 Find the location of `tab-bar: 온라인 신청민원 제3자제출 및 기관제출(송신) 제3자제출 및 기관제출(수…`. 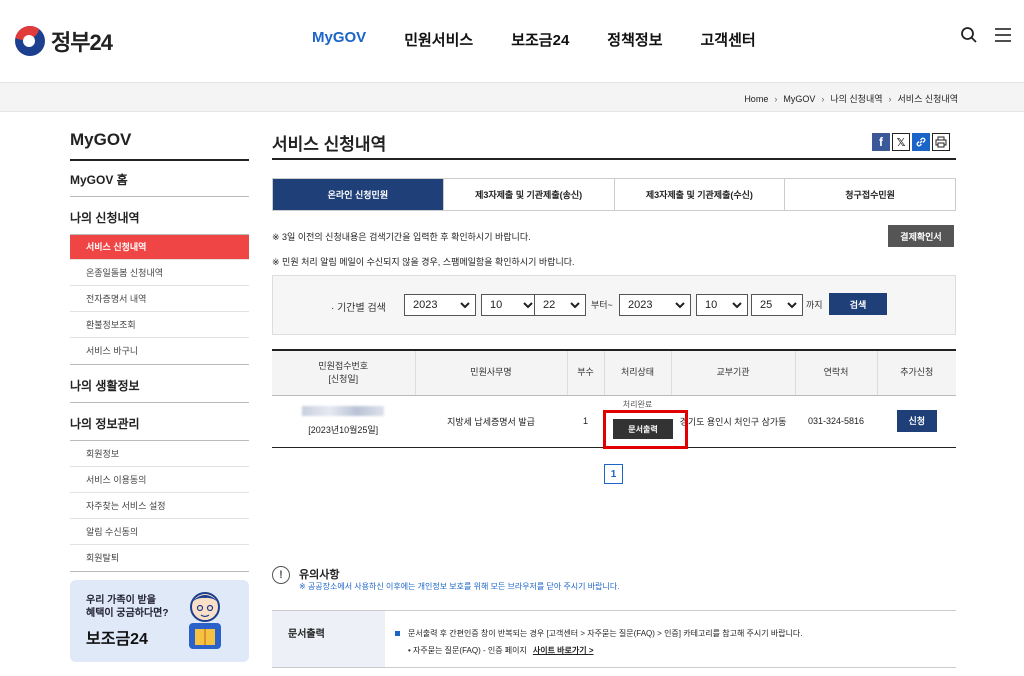

tab-bar: 온라인 신청민원 제3자제출 및 기관제출(송신) 제3자제출 및 기관제출(수… is located at coordinates (614, 194).